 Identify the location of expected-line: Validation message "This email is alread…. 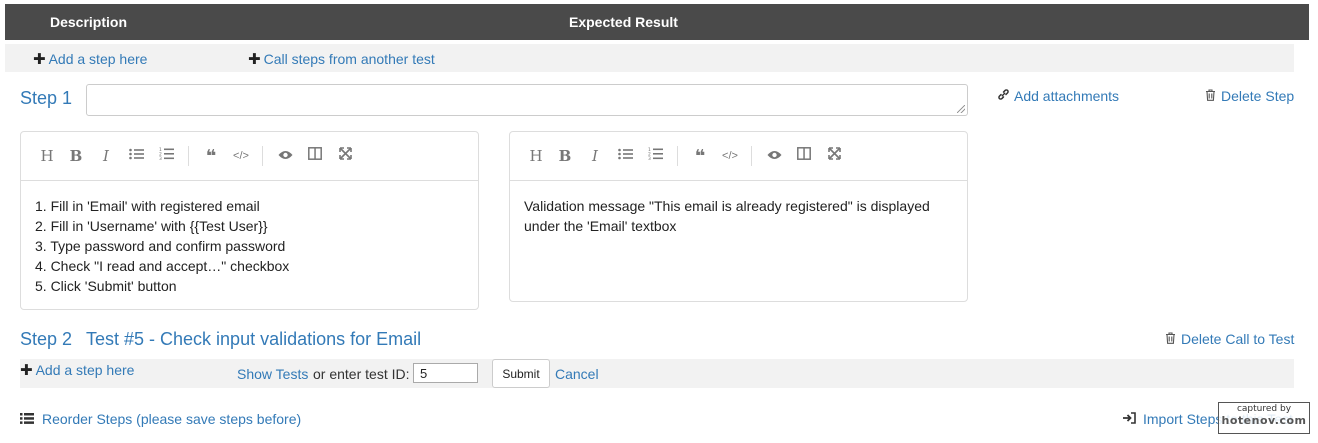
(727, 206).